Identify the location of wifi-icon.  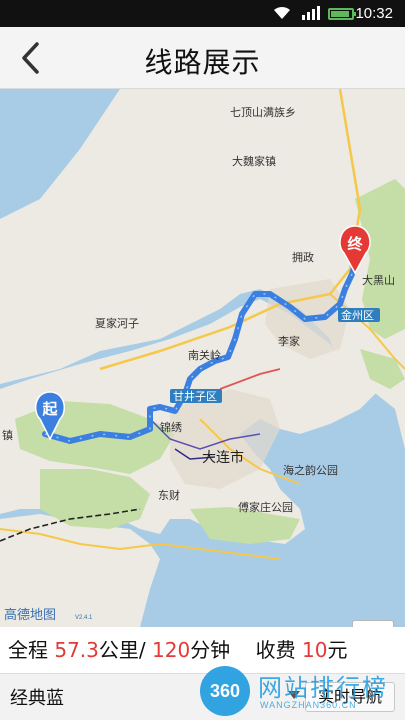
(282, 13).